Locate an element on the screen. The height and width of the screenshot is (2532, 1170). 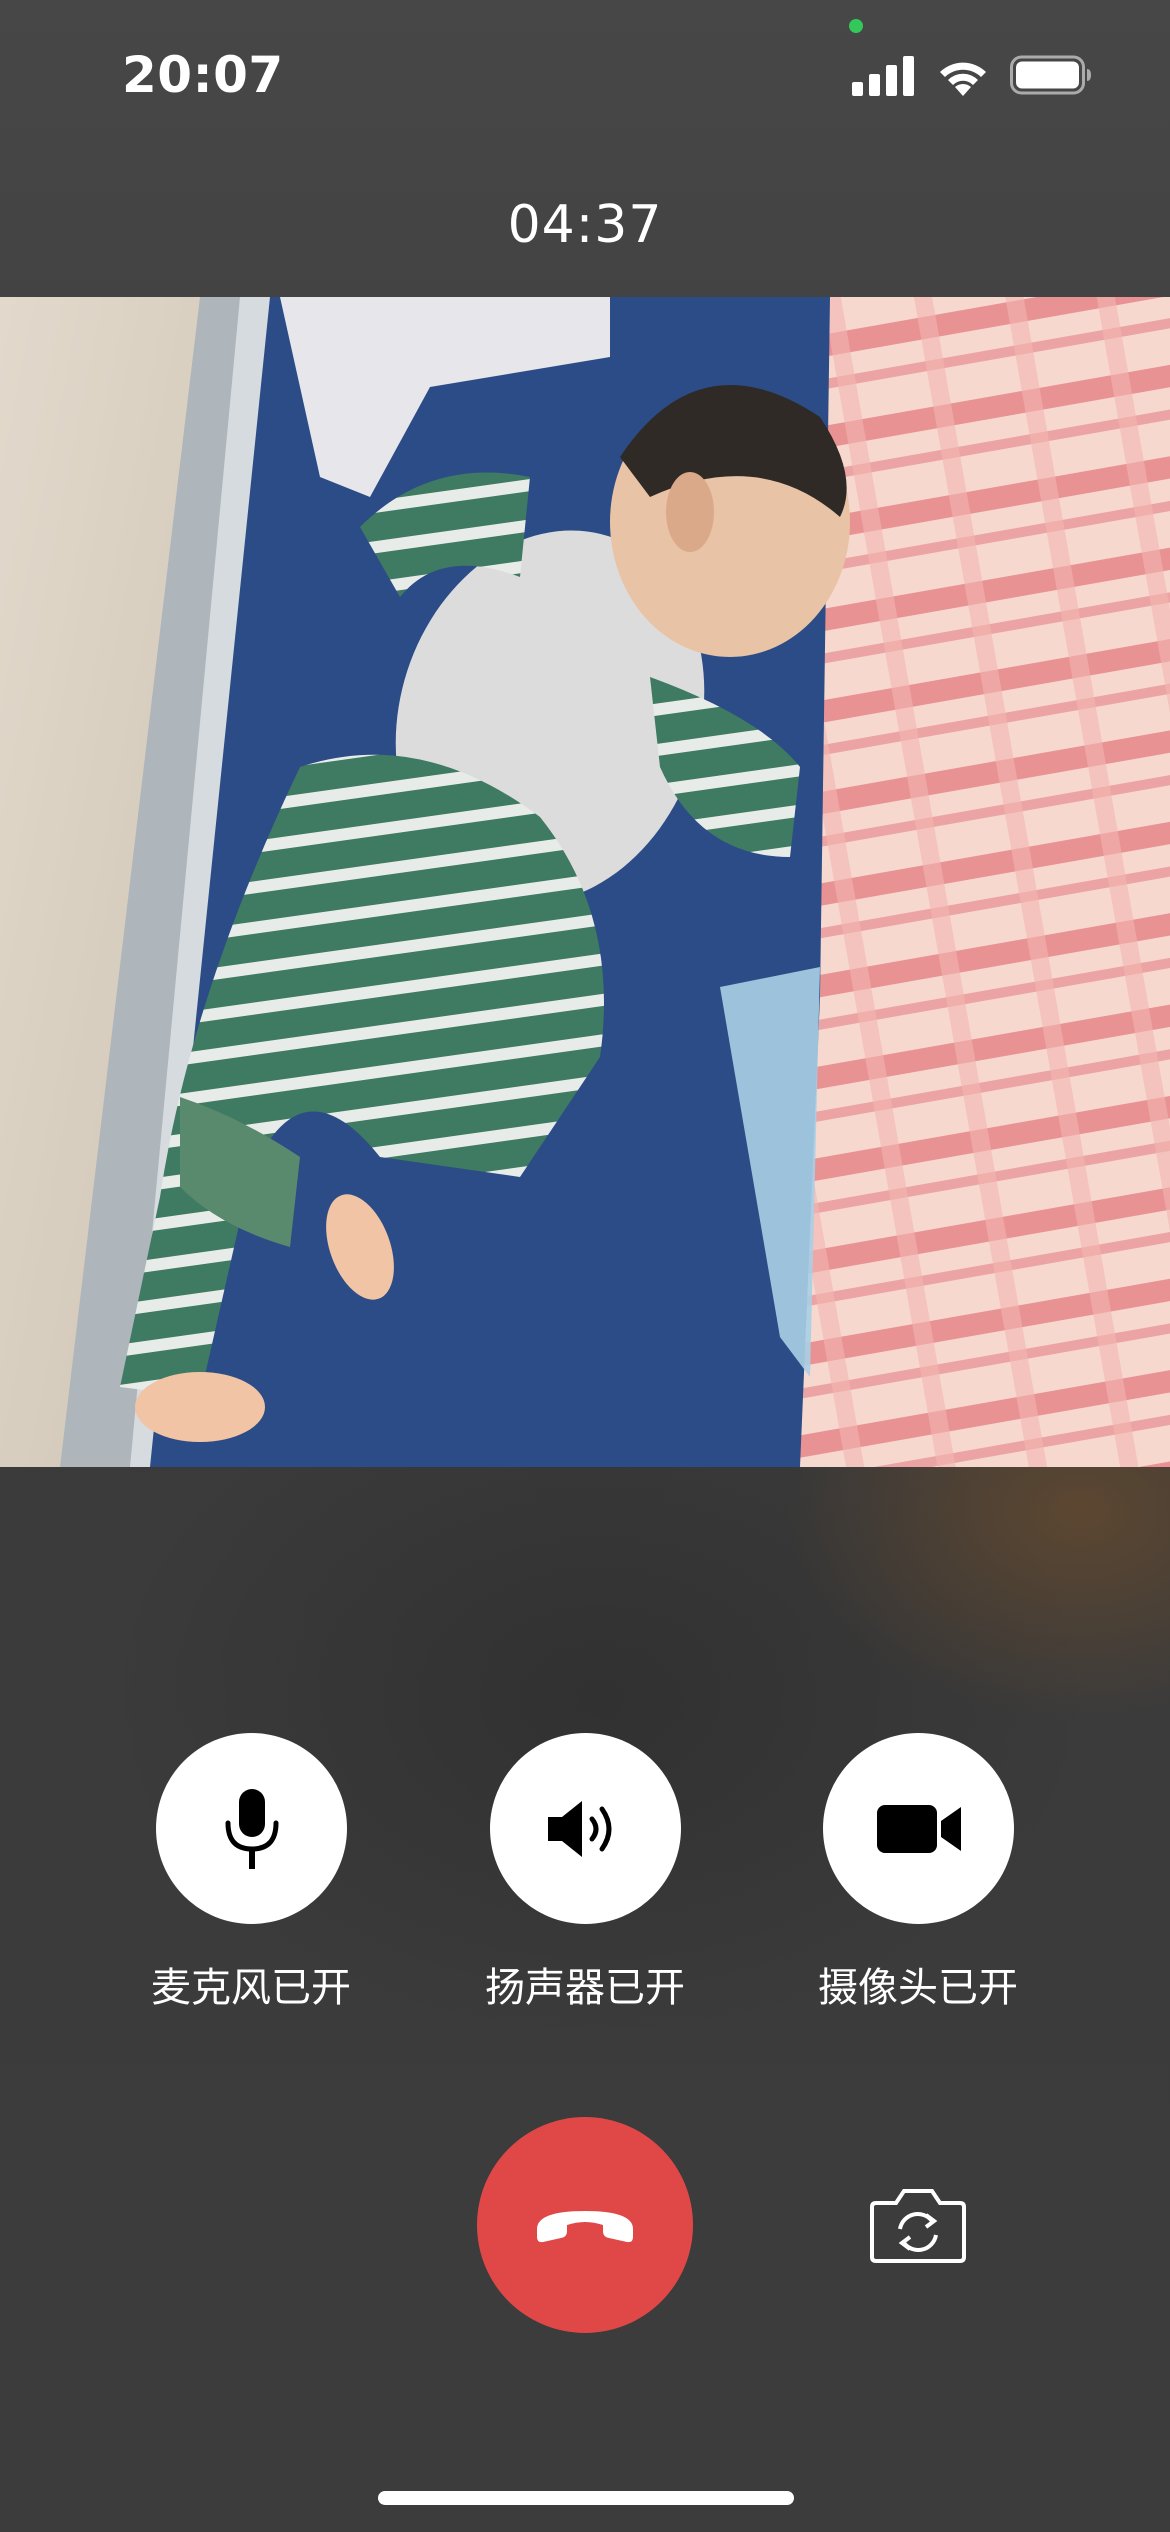
phone-hangup-icon is located at coordinates (585, 2227).